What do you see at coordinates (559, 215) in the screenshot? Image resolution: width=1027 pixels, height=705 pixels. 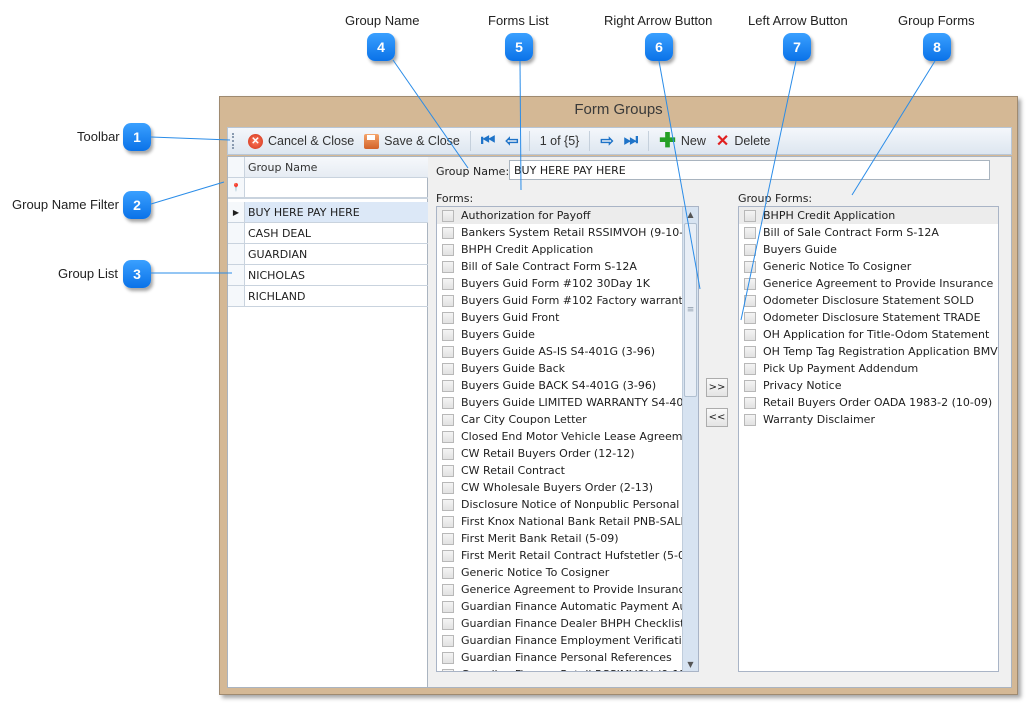 I see `form-item: Authorization for Payoff` at bounding box center [559, 215].